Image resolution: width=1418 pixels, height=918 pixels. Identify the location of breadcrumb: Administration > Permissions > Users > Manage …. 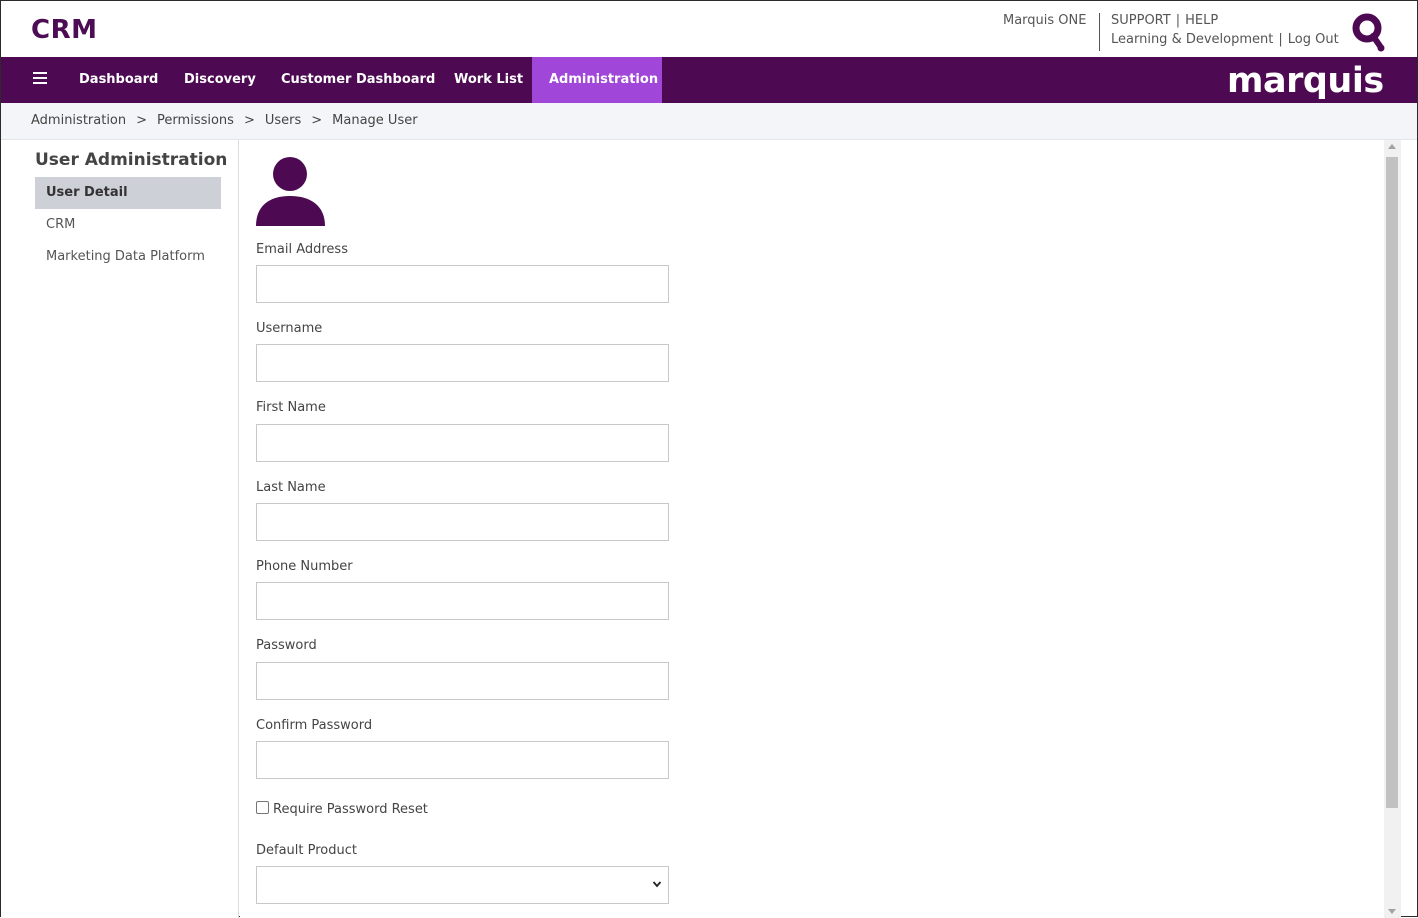
(224, 120).